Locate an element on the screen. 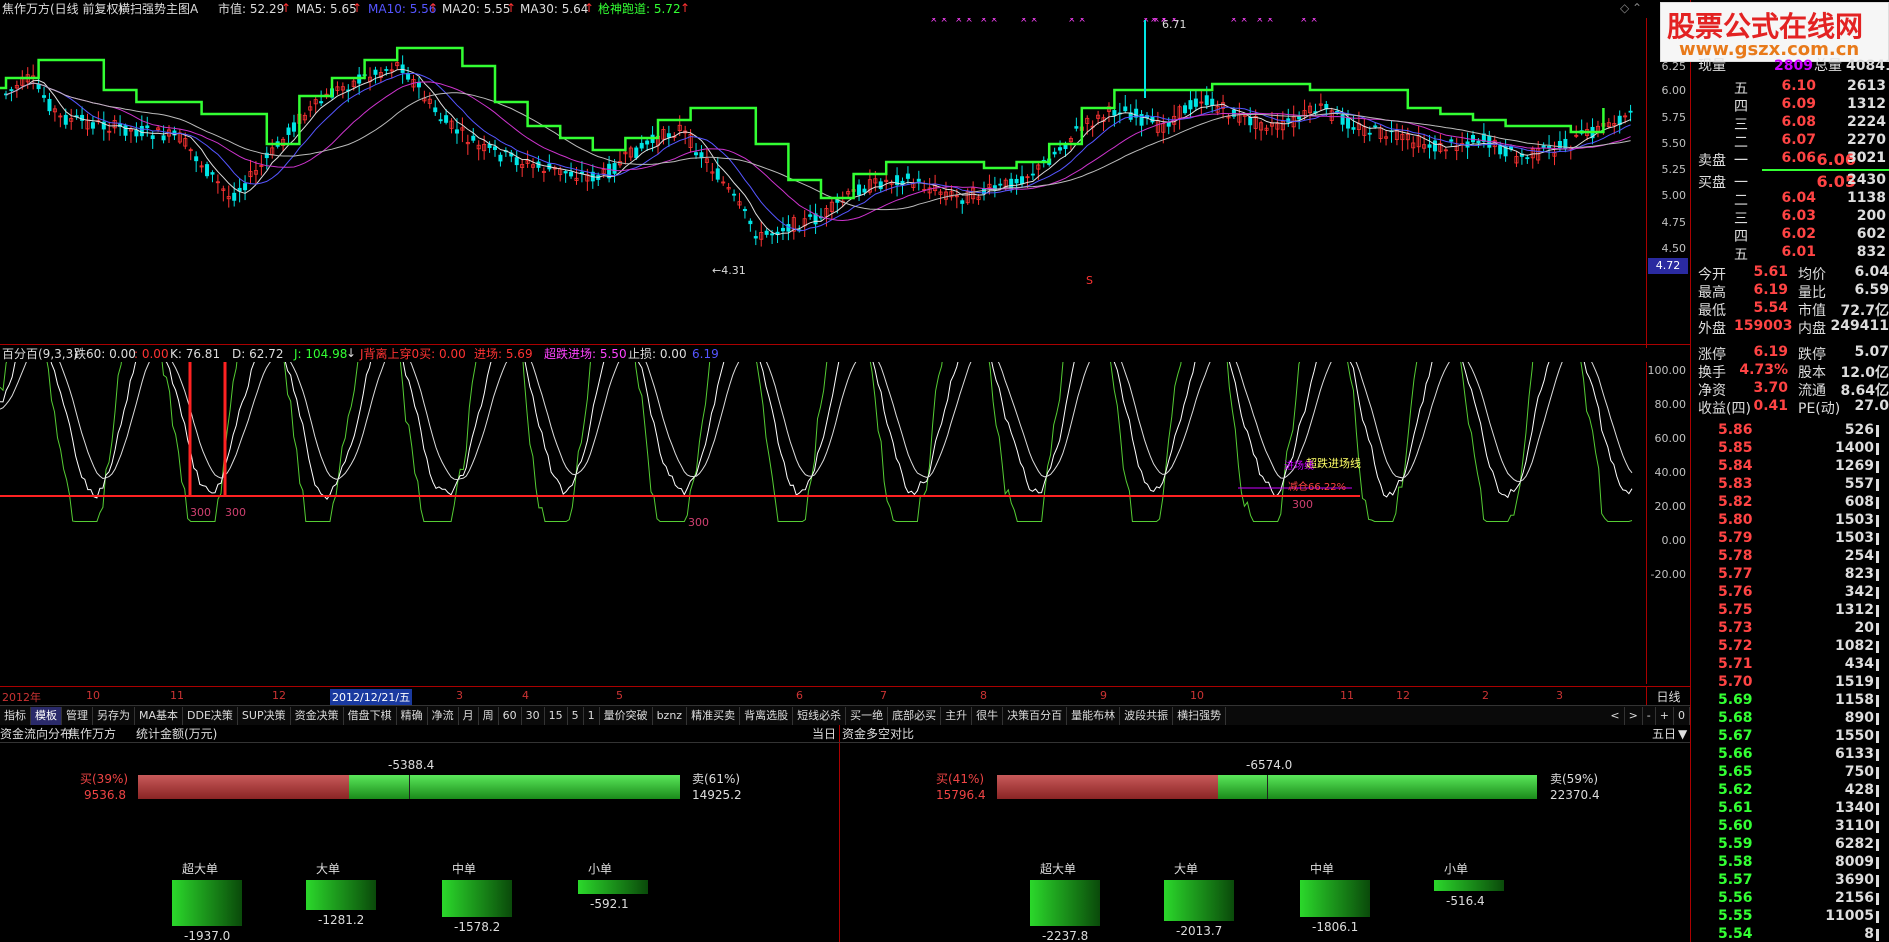  book-row: 5.77 823 is located at coordinates (1789, 575).